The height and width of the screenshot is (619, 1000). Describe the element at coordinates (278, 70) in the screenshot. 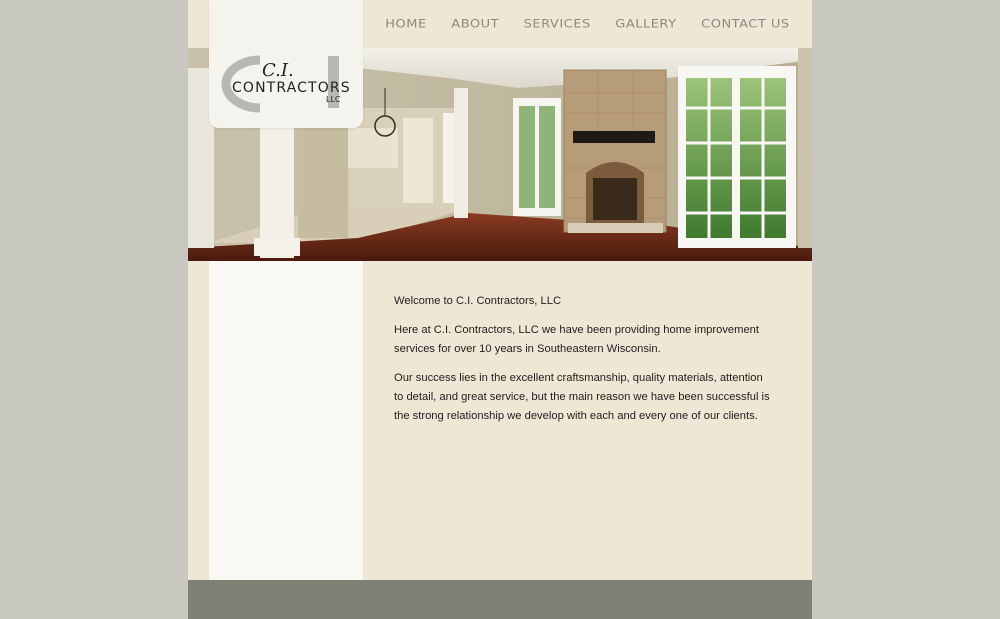

I see `logo-line1: C.I.` at that location.